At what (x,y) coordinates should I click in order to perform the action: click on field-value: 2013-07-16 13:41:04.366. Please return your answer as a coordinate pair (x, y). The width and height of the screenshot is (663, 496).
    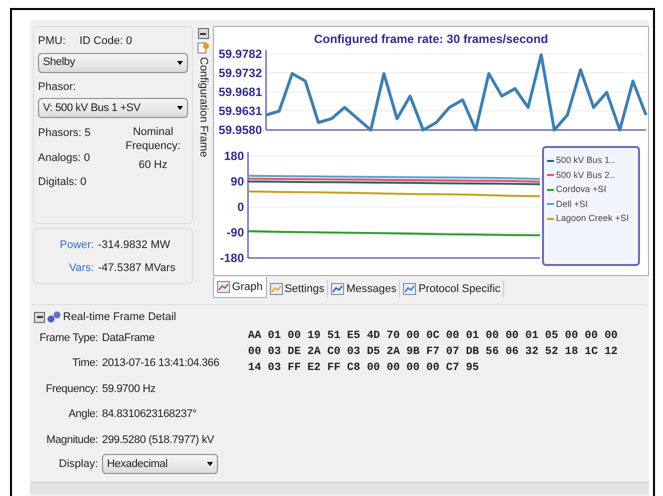
    Looking at the image, I should click on (161, 363).